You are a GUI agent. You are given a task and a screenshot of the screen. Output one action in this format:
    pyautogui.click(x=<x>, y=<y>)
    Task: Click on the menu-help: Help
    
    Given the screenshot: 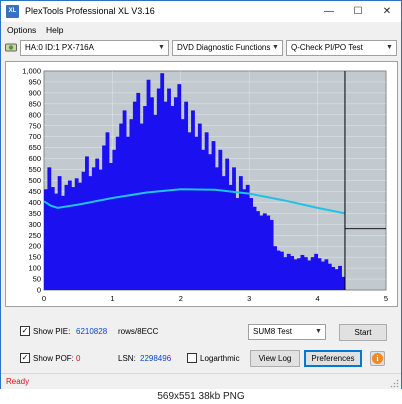 What is the action you would take?
    pyautogui.click(x=54, y=30)
    